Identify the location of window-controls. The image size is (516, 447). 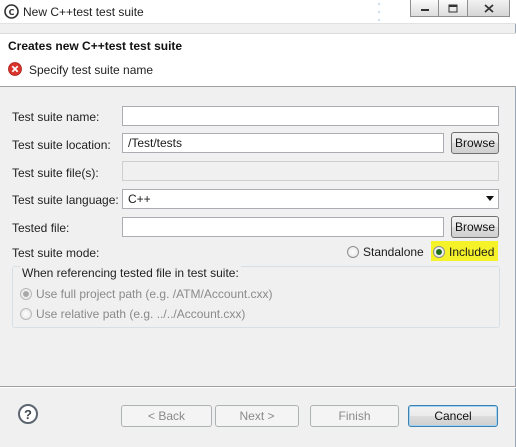
(460, 8).